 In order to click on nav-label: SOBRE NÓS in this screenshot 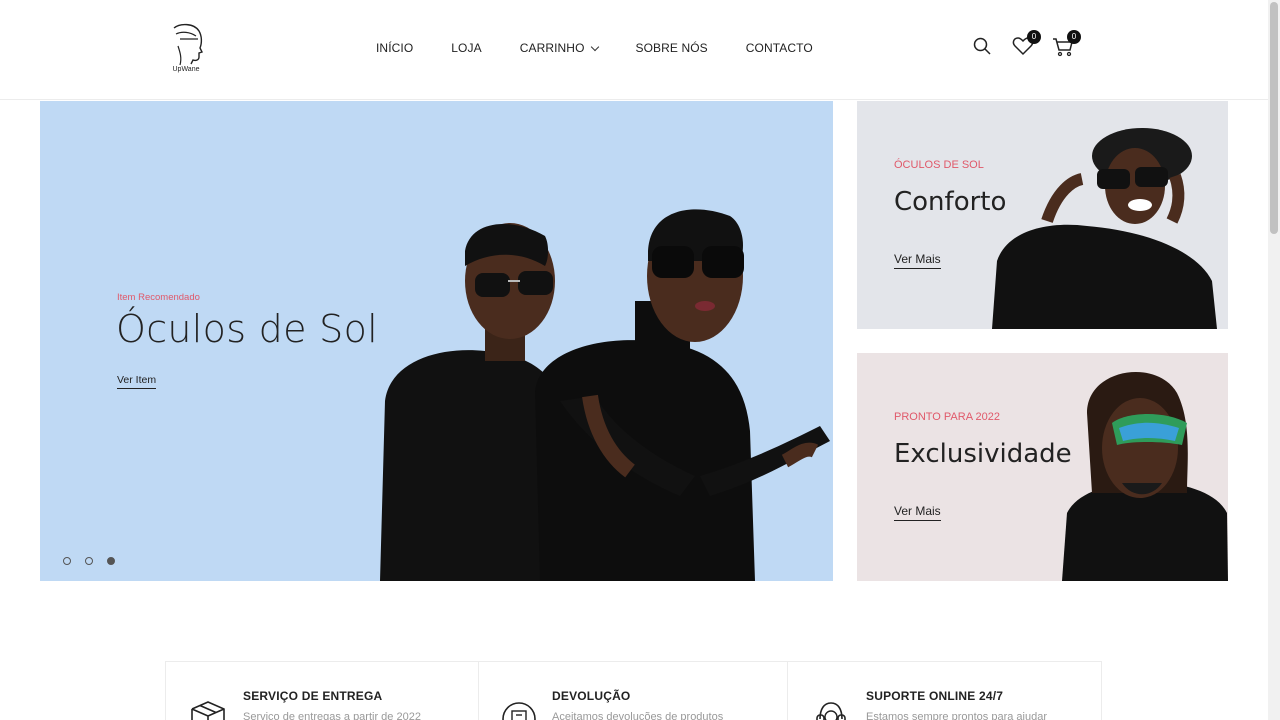, I will do `click(671, 48)`.